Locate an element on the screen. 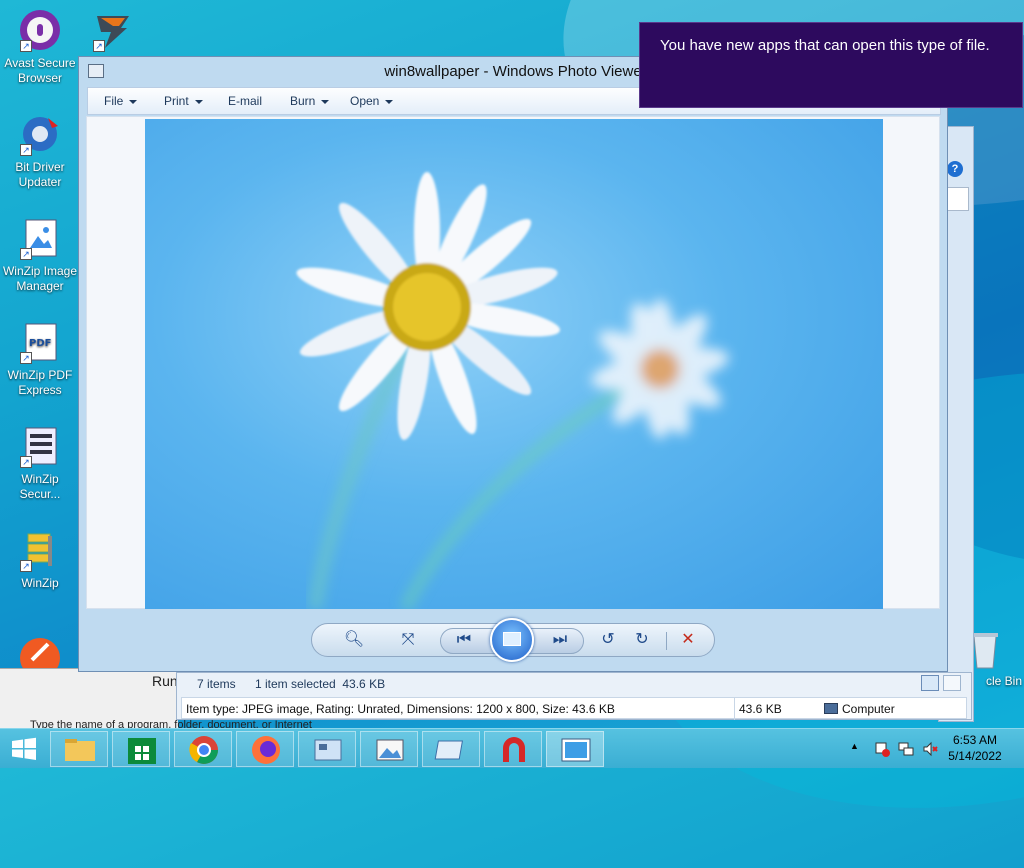 The width and height of the screenshot is (1024, 868). previous-icon: ⏮ is located at coordinates (464, 640).